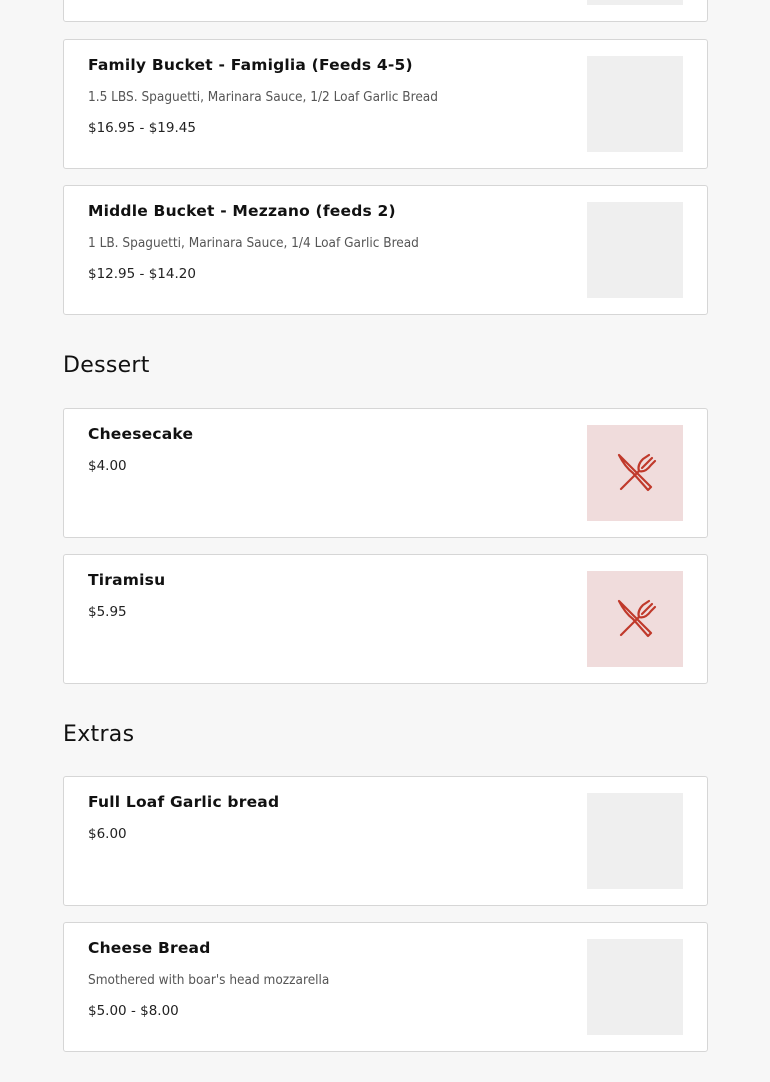 The width and height of the screenshot is (770, 1082). I want to click on item-price: $5.95, so click(107, 612).